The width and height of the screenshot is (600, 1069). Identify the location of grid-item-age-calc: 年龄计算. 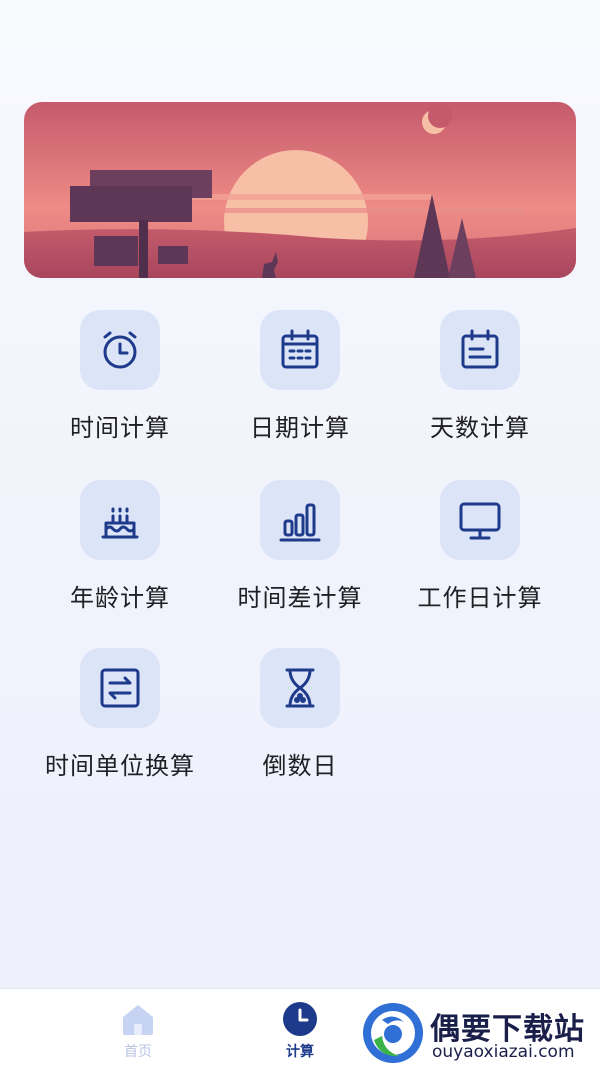
(120, 550).